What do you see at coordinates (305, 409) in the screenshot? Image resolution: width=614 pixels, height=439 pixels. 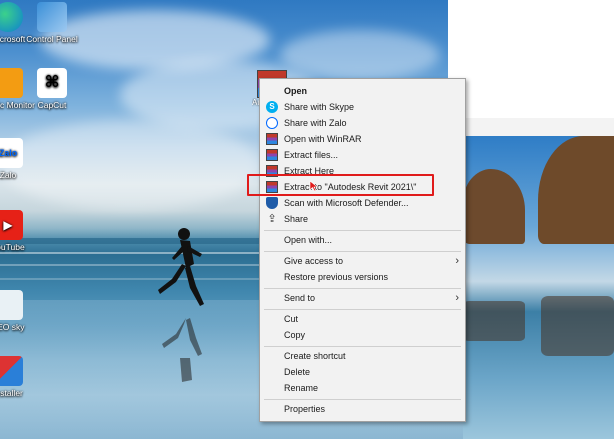 I see `menu-item-label: Properties` at bounding box center [305, 409].